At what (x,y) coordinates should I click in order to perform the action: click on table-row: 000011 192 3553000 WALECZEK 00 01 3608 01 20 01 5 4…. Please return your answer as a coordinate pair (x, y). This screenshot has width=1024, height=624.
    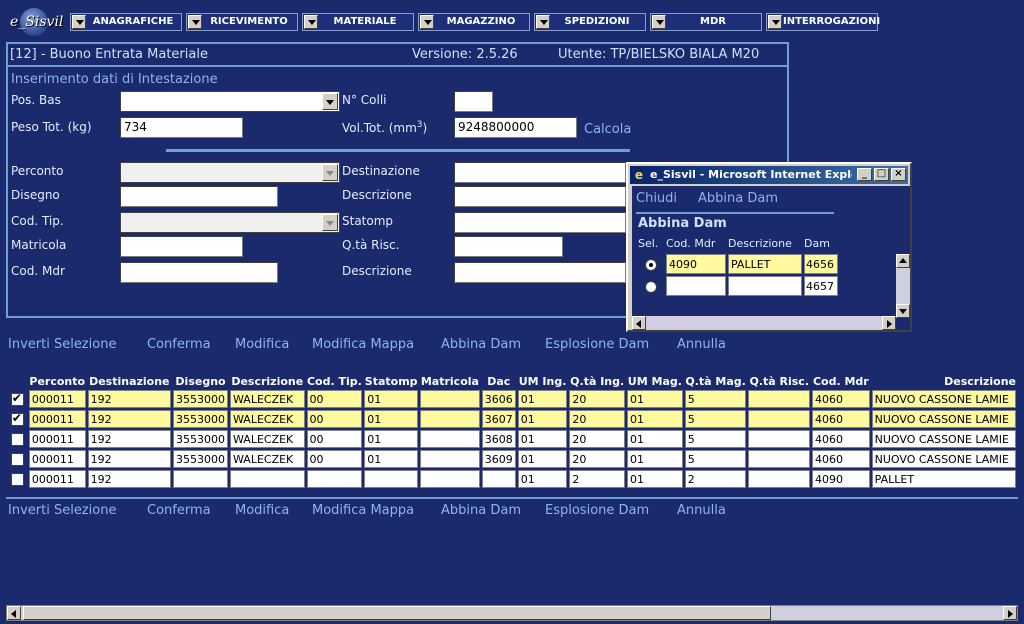
    Looking at the image, I should click on (512, 439).